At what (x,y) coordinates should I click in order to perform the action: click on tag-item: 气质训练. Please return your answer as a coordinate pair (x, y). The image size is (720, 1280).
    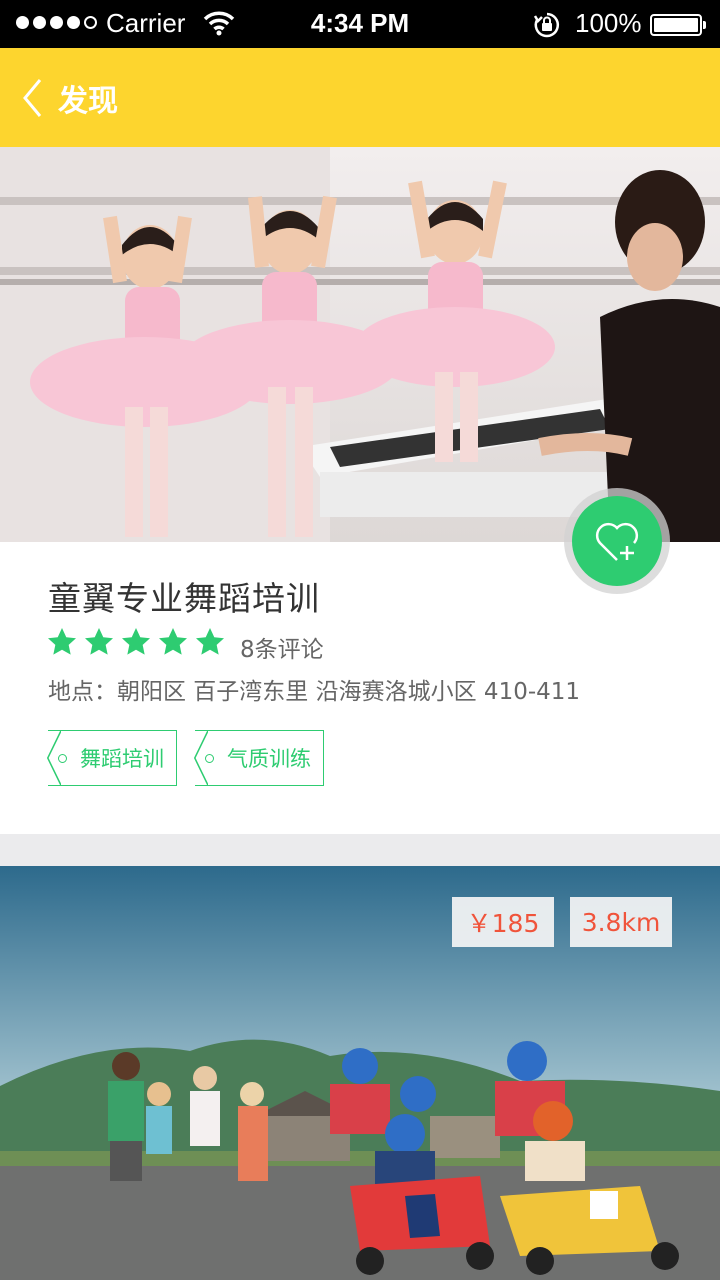
    Looking at the image, I should click on (259, 757).